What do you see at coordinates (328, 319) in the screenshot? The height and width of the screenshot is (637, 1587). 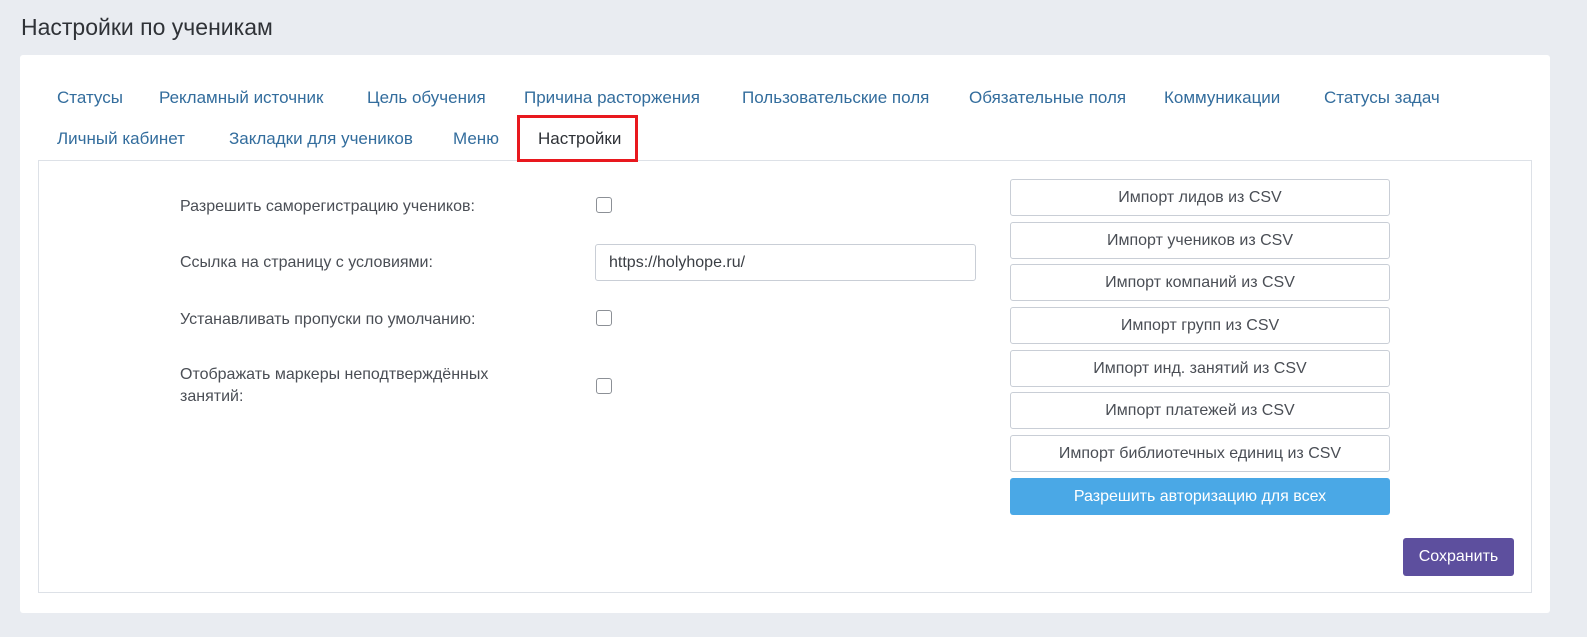 I see `default-absences-label: Устанавливать пропуски по умолчанию:` at bounding box center [328, 319].